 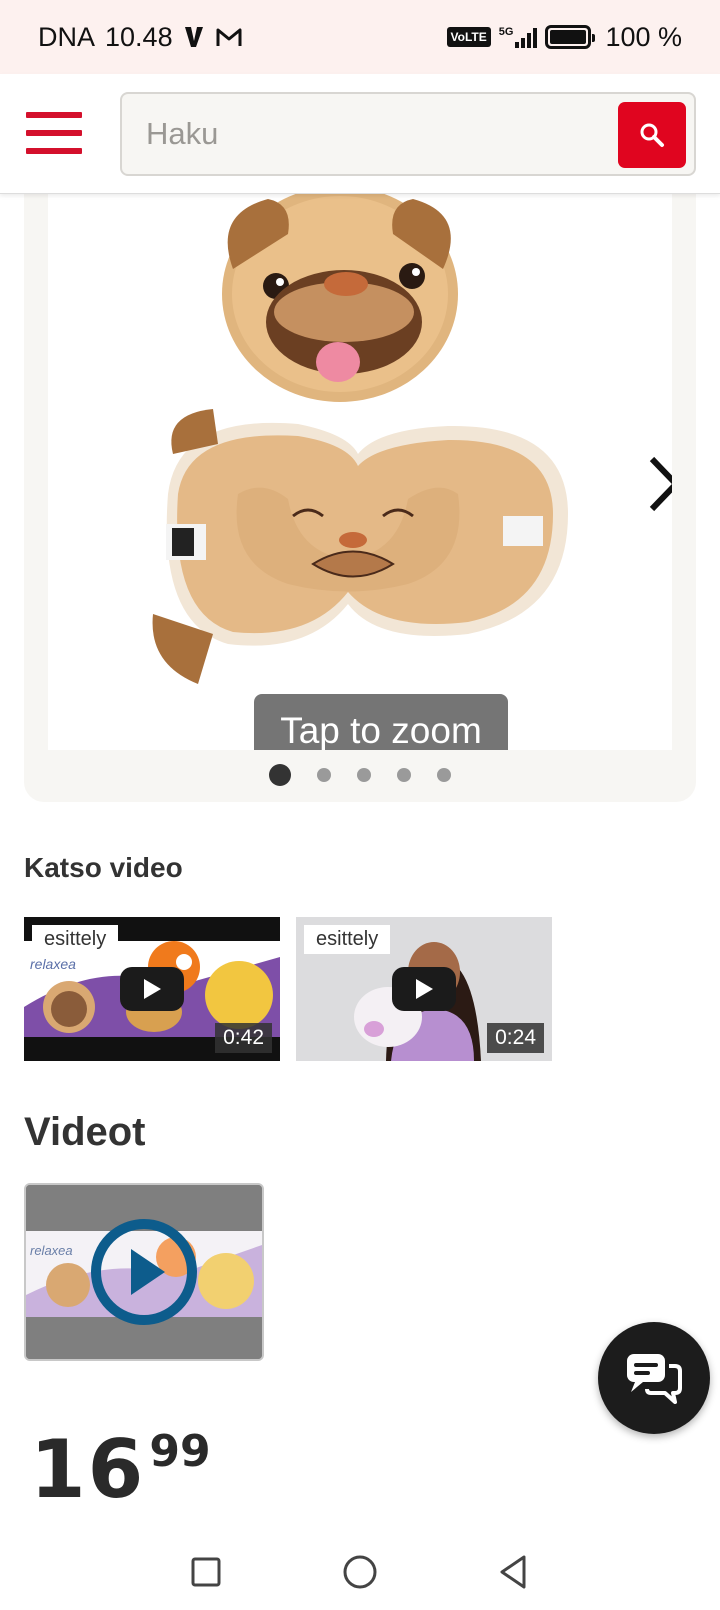 What do you see at coordinates (54, 133) in the screenshot?
I see `hamburger-menu-button` at bounding box center [54, 133].